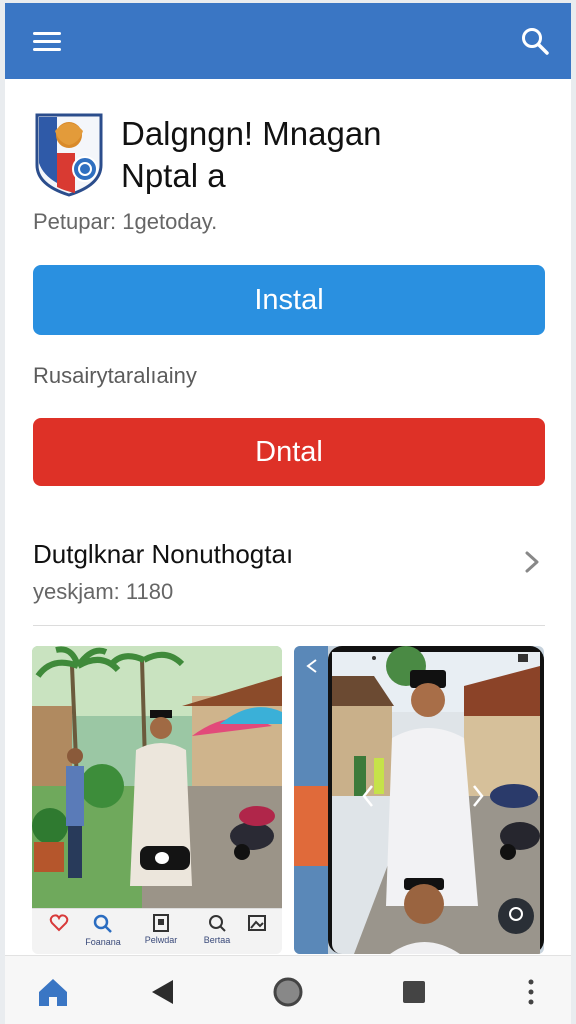  Describe the element at coordinates (161, 940) in the screenshot. I see `mini-tab-label-2: Pelwdar` at that location.